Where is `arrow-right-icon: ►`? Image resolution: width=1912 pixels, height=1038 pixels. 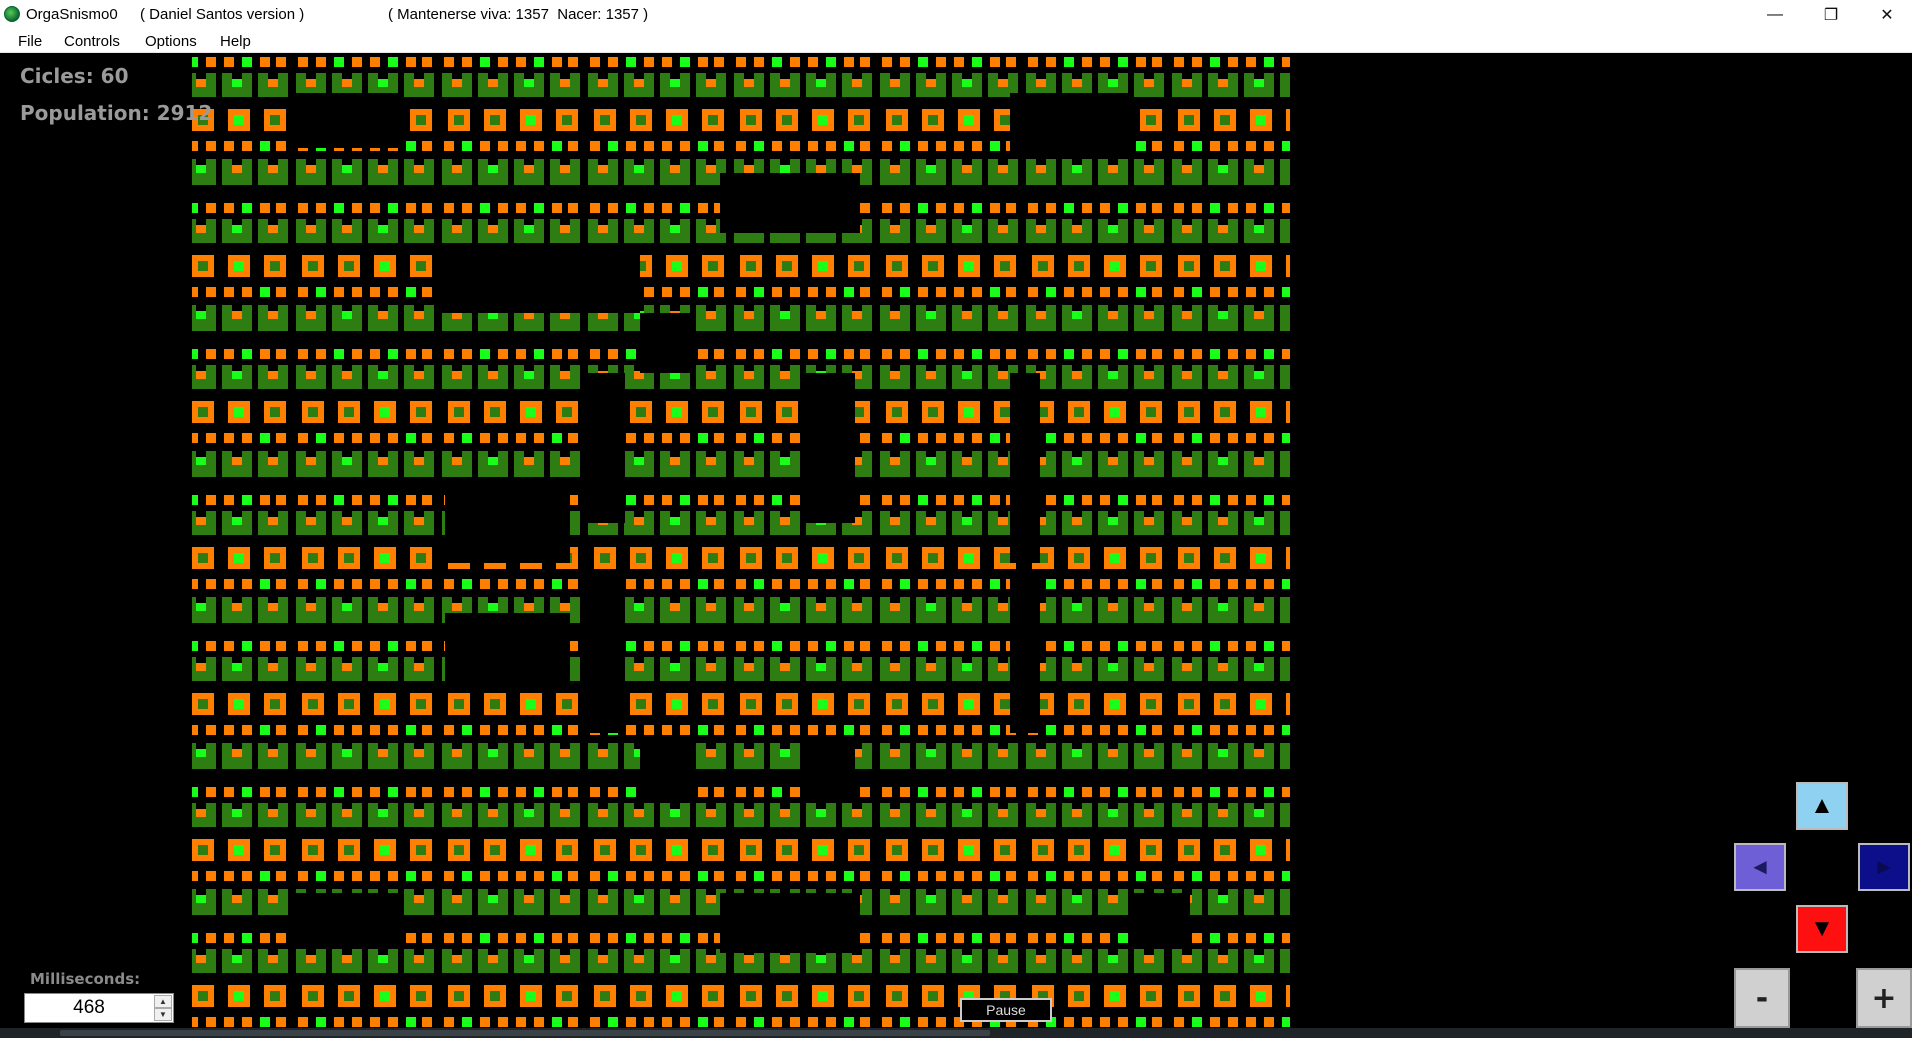
arrow-right-icon: ► is located at coordinates (1884, 866).